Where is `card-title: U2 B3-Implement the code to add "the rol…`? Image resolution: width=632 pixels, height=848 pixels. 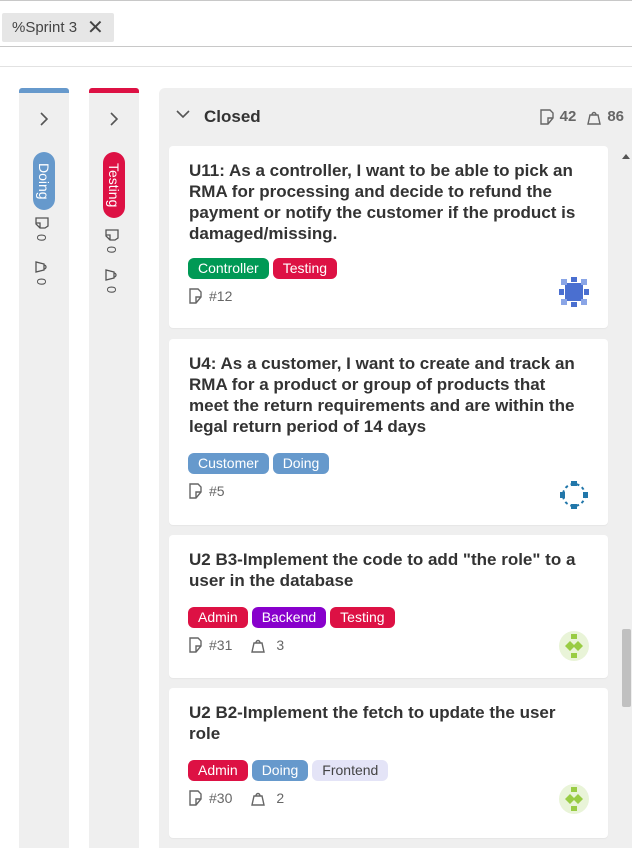 card-title: U2 B3-Implement the code to add "the rol… is located at coordinates (384, 570).